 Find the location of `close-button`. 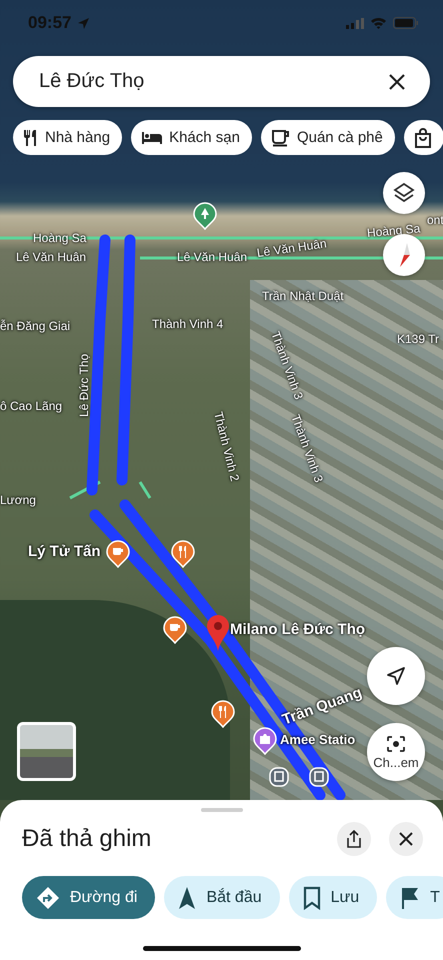

close-button is located at coordinates (406, 839).